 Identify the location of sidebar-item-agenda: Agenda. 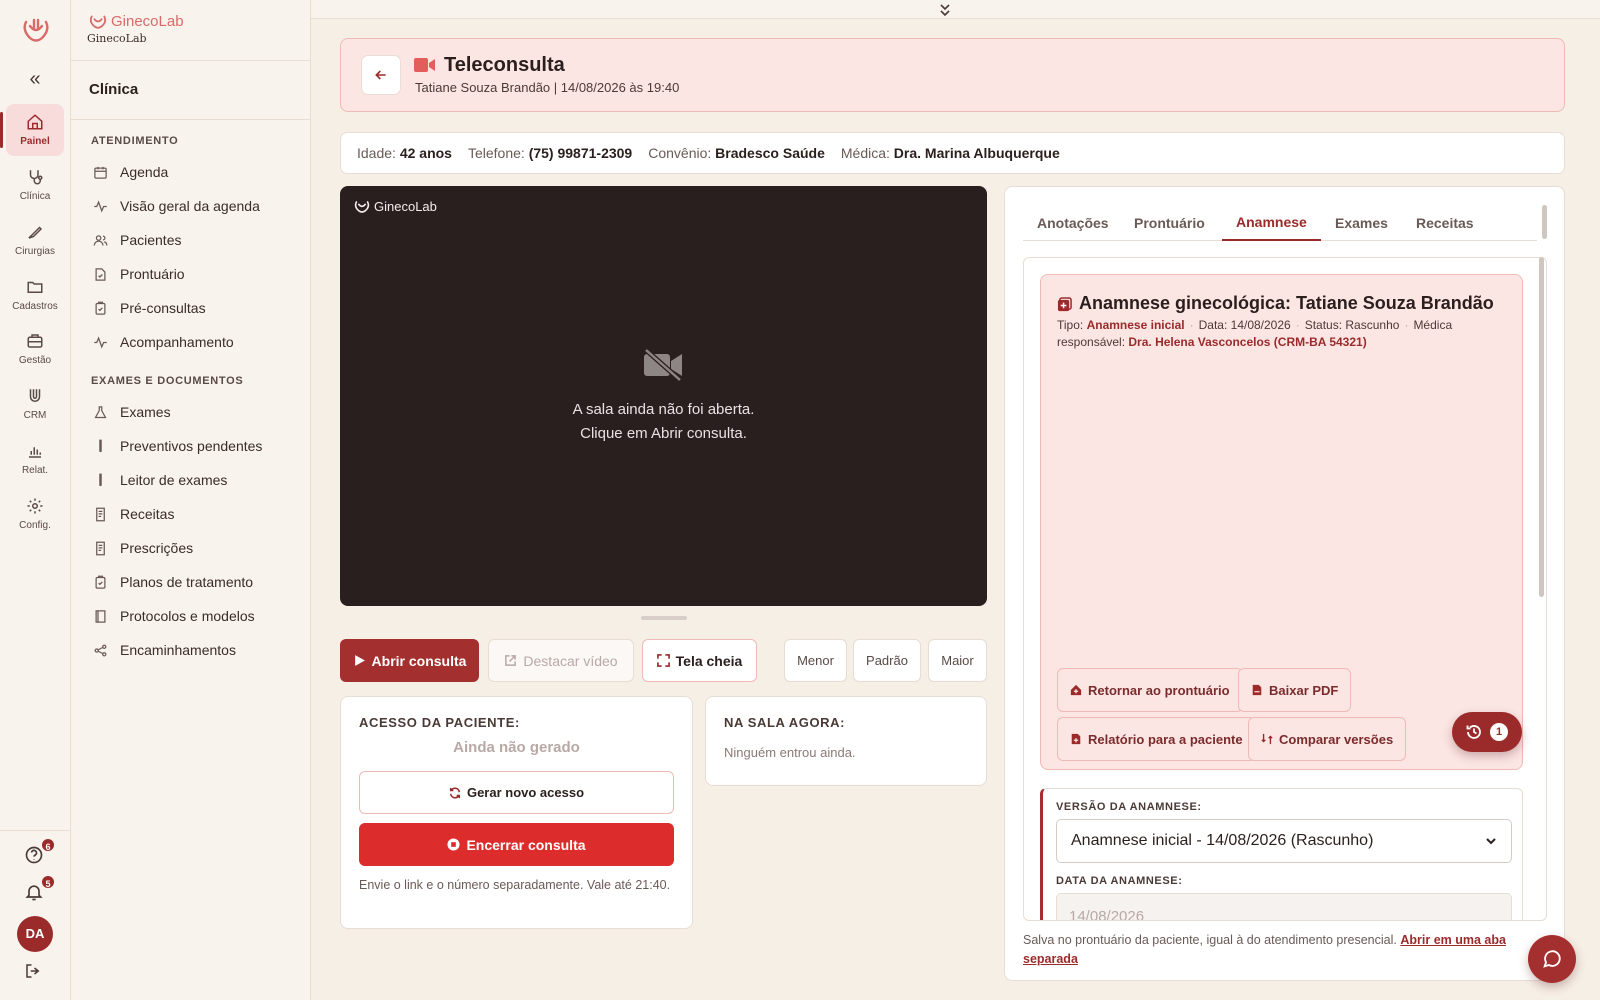
(130, 172).